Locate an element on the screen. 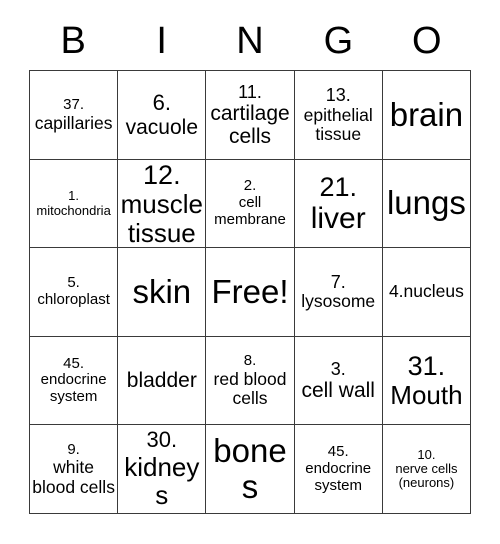  bingo-cell-b1: 37. capillaries is located at coordinates (74, 115).